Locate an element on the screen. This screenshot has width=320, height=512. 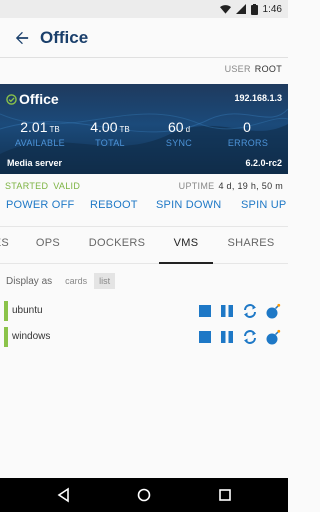
stat-value: 4.00 is located at coordinates (104, 127).